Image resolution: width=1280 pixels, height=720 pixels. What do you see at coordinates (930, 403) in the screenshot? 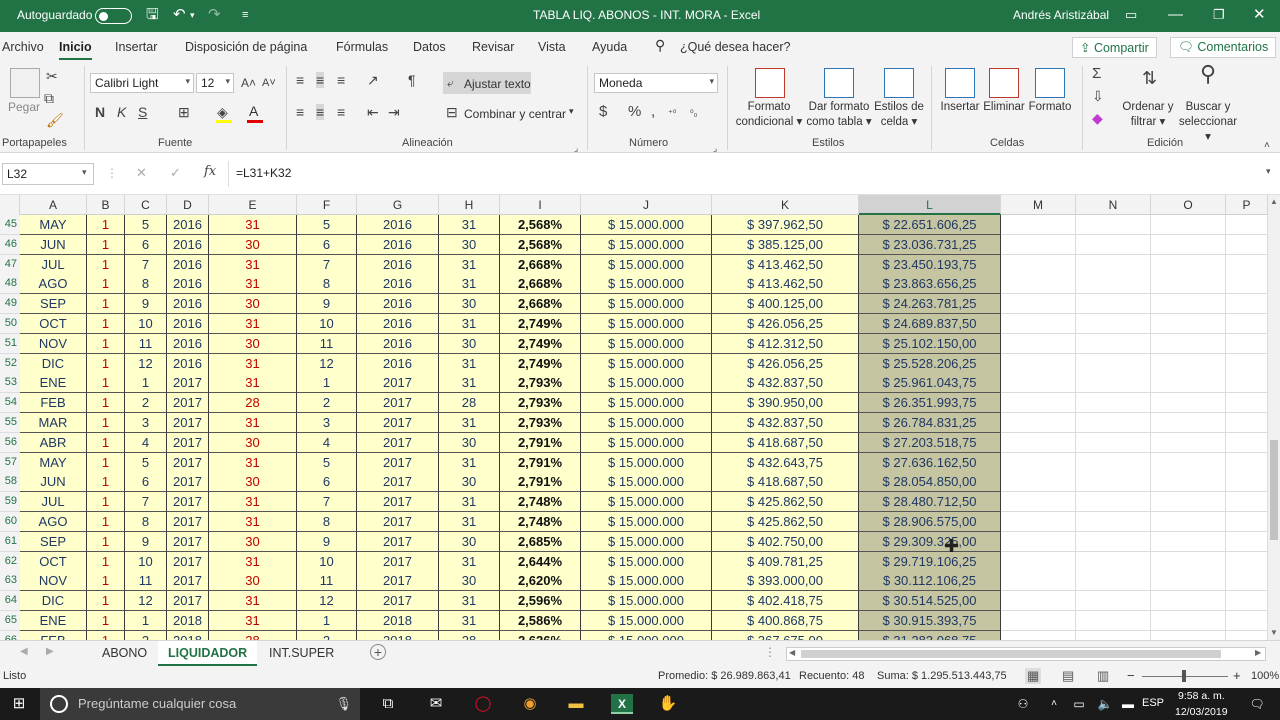
I see `cell-l: $ 26.351.993,75` at bounding box center [930, 403].